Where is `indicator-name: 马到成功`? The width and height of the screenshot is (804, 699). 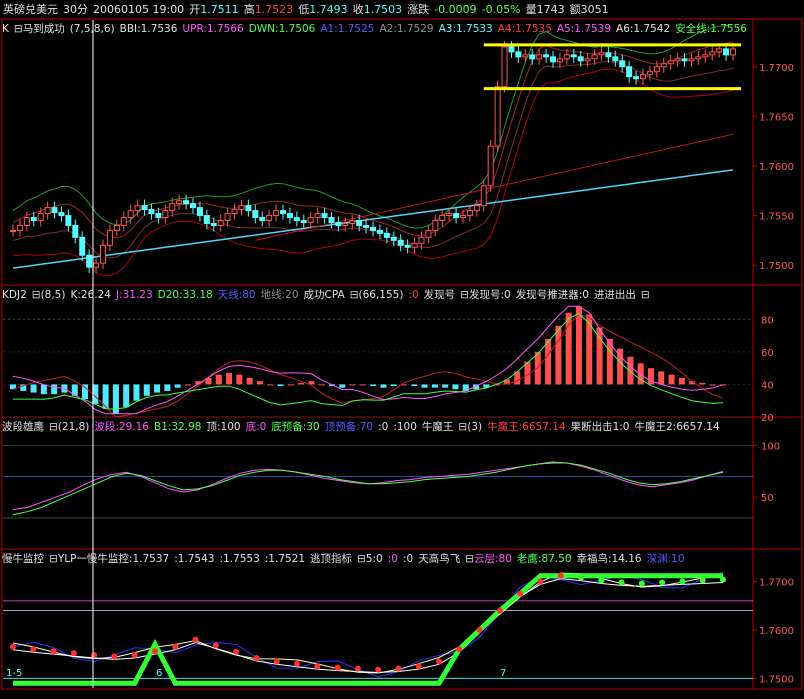
indicator-name: 马到成功 is located at coordinates (44, 29).